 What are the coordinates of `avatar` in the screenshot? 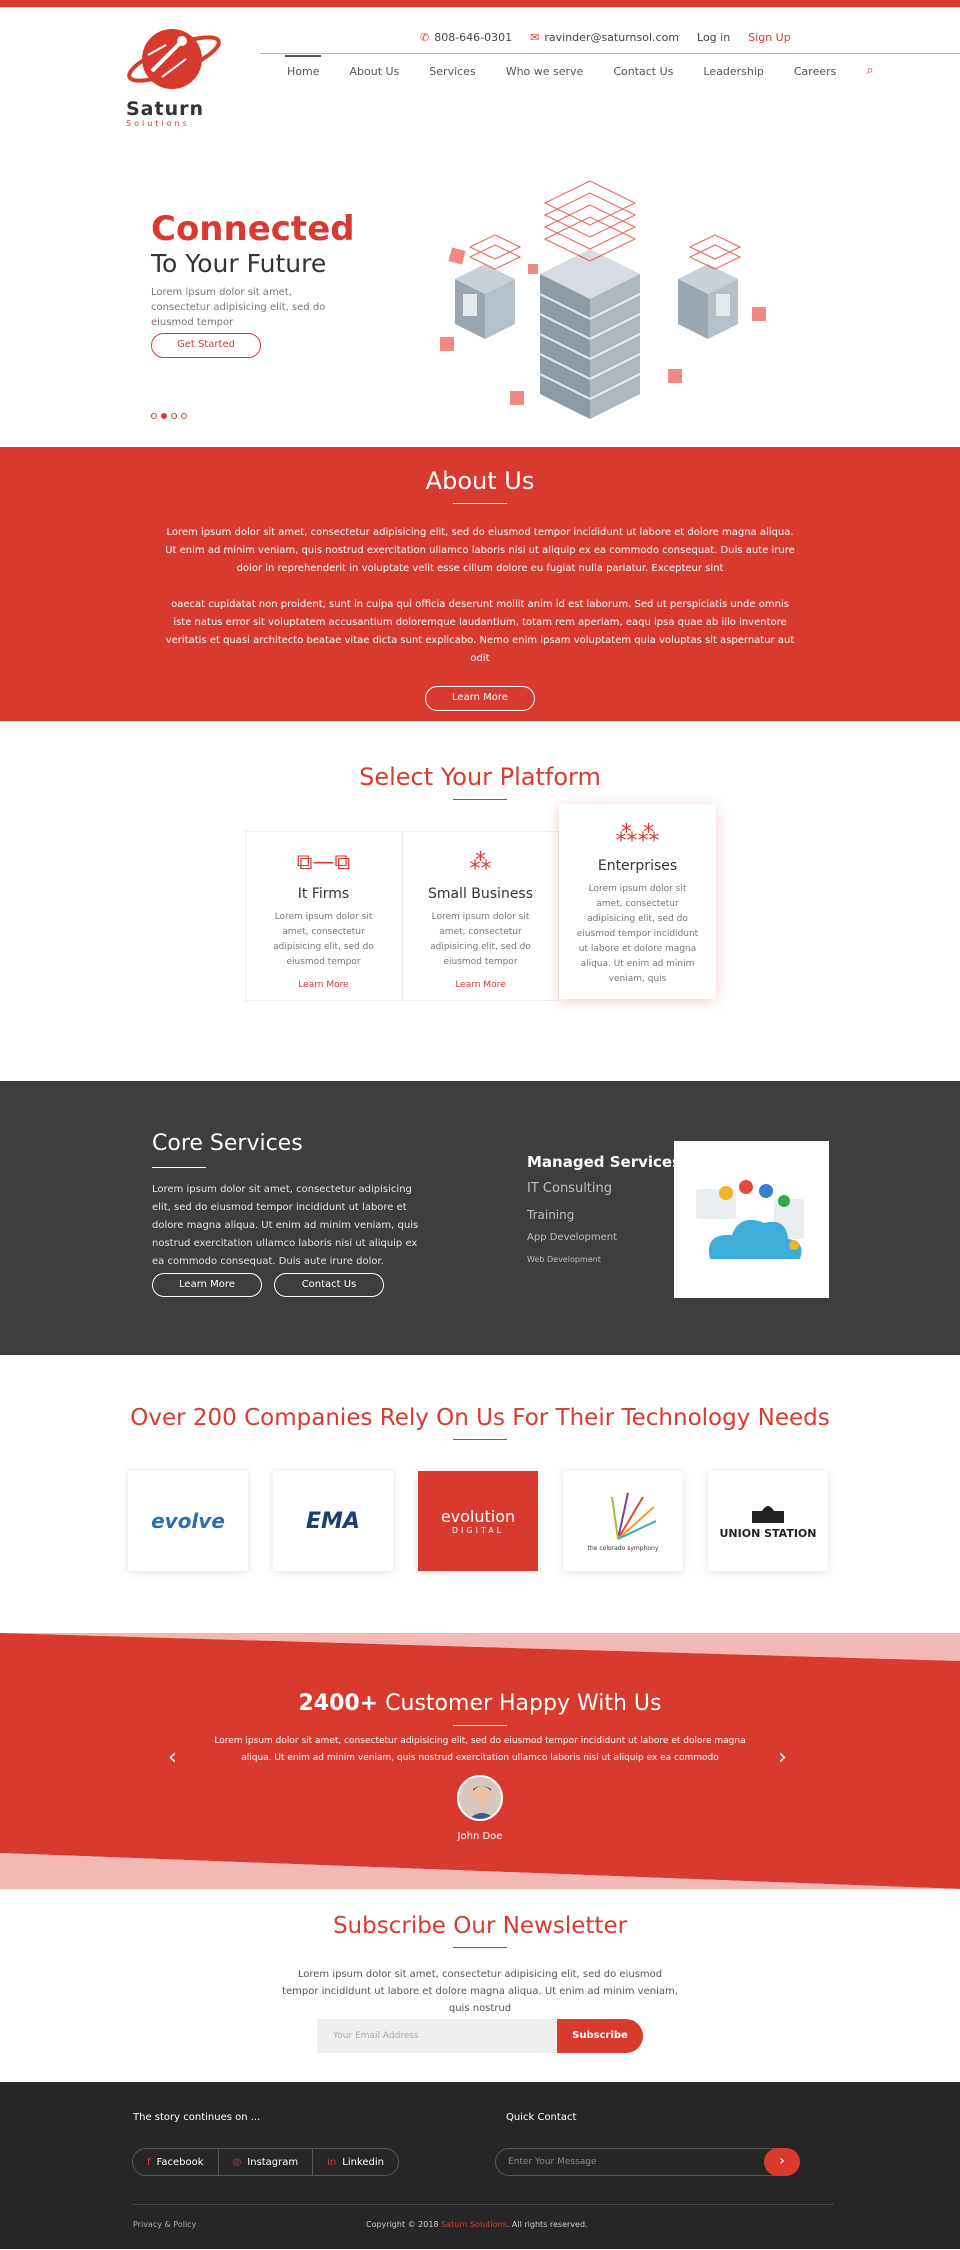 It's located at (480, 1798).